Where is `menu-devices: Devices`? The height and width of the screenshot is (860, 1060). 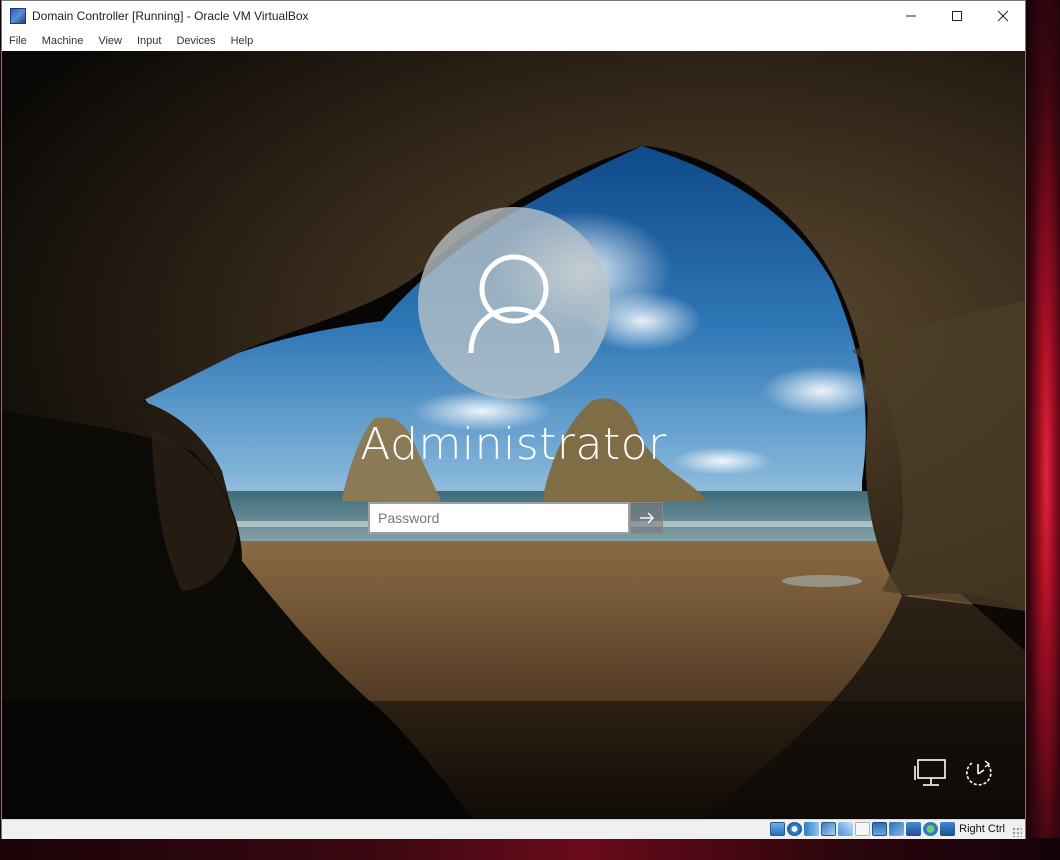 menu-devices: Devices is located at coordinates (195, 41).